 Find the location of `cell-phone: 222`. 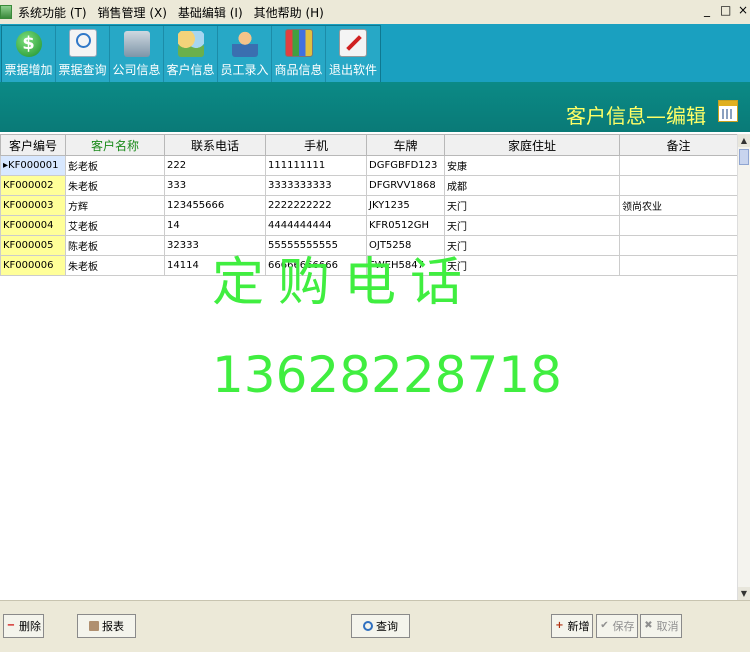

cell-phone: 222 is located at coordinates (215, 165).